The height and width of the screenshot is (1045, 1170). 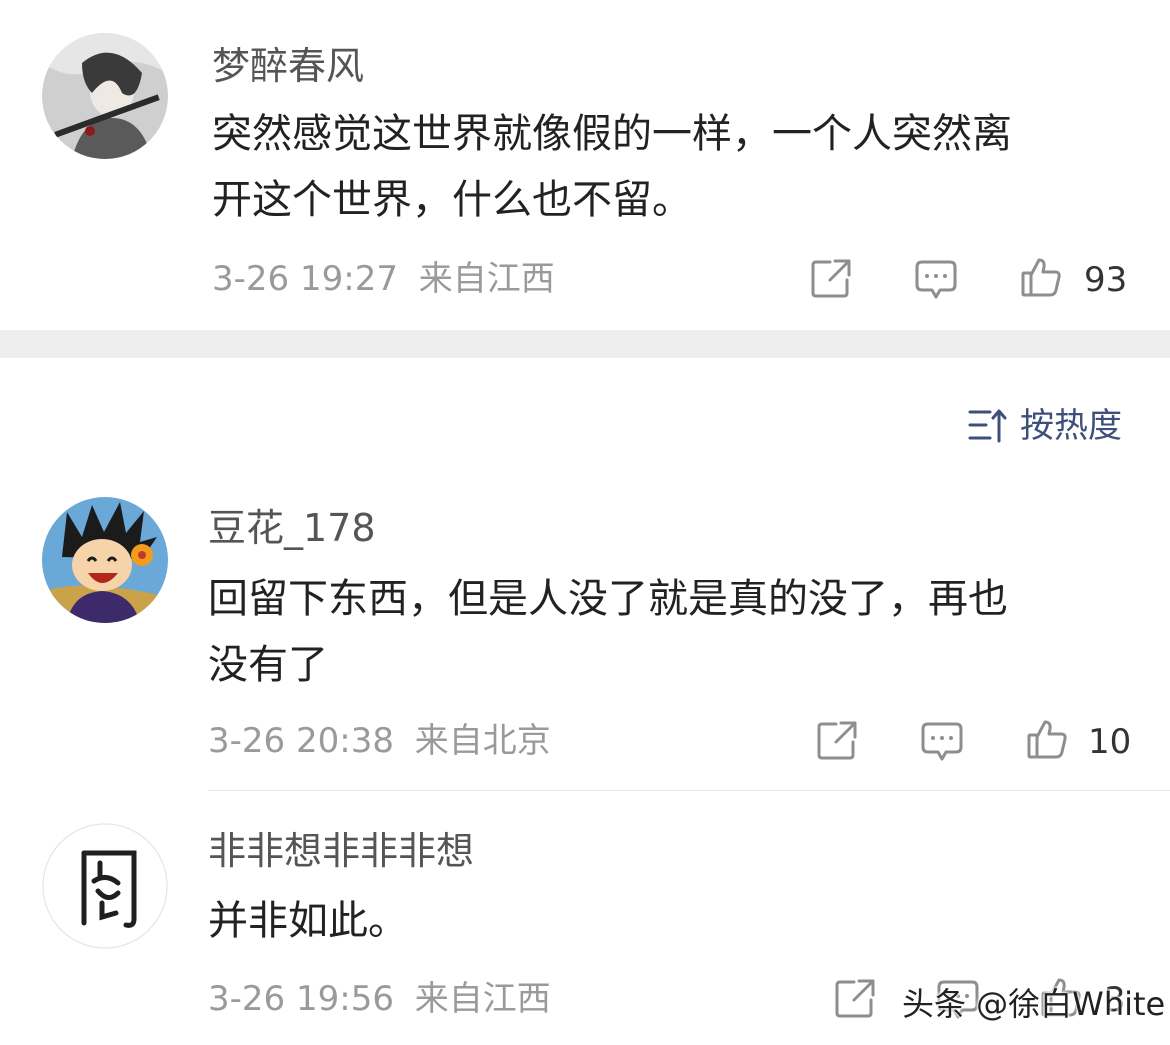 What do you see at coordinates (1110, 742) in the screenshot?
I see `like-count: 10` at bounding box center [1110, 742].